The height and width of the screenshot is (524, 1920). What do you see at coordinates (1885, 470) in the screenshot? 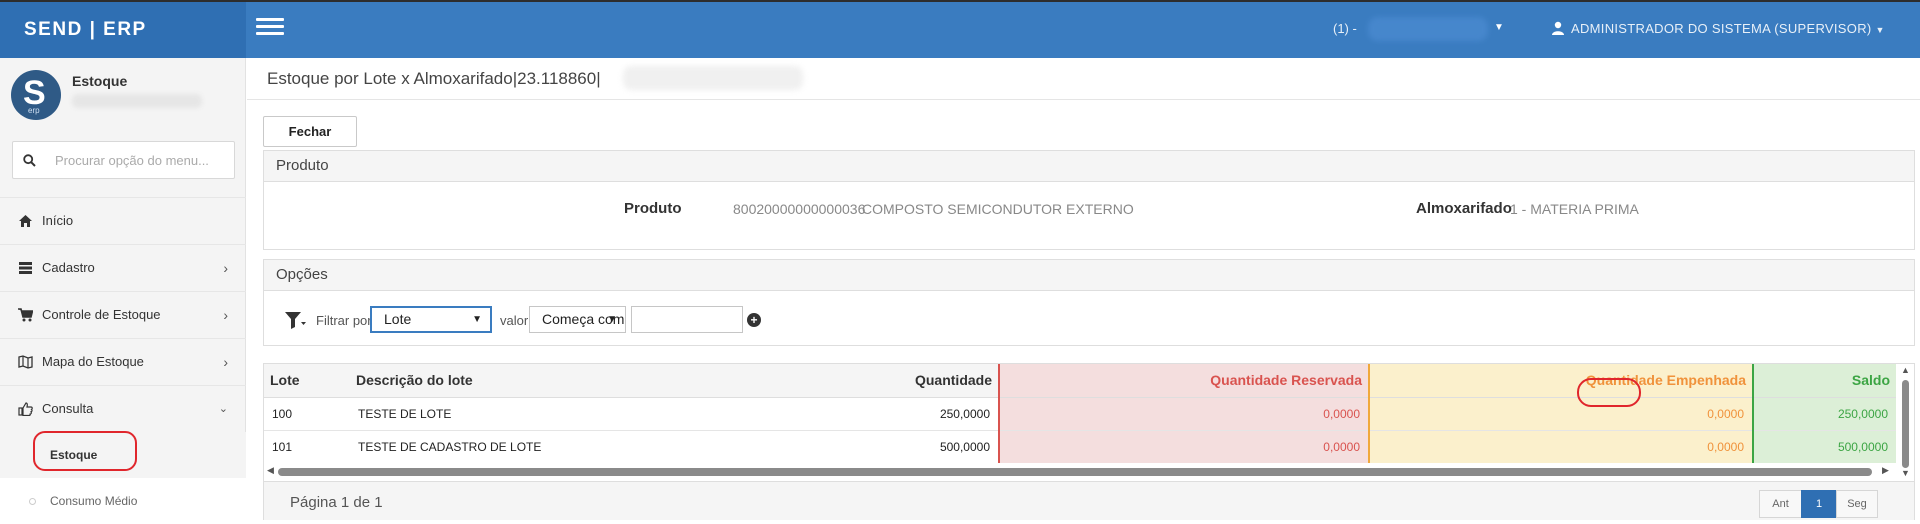
I see `scroll-right-icon: ▶` at bounding box center [1885, 470].